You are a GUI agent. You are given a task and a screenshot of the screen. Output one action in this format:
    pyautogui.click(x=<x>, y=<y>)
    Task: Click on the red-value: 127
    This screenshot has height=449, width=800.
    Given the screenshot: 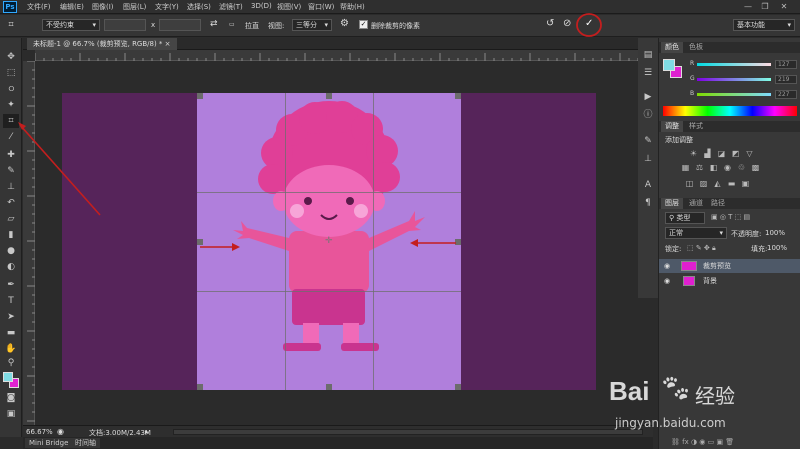 What is the action you would take?
    pyautogui.click(x=786, y=64)
    